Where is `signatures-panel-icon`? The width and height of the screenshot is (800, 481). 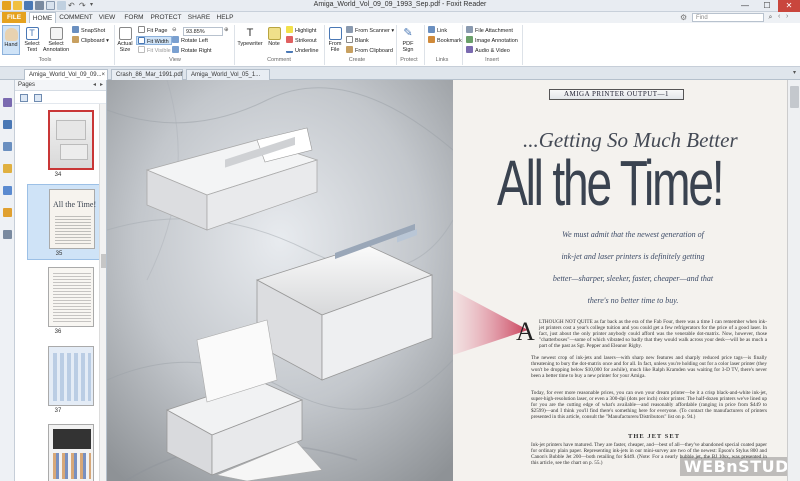 signatures-panel-icon is located at coordinates (7, 234).